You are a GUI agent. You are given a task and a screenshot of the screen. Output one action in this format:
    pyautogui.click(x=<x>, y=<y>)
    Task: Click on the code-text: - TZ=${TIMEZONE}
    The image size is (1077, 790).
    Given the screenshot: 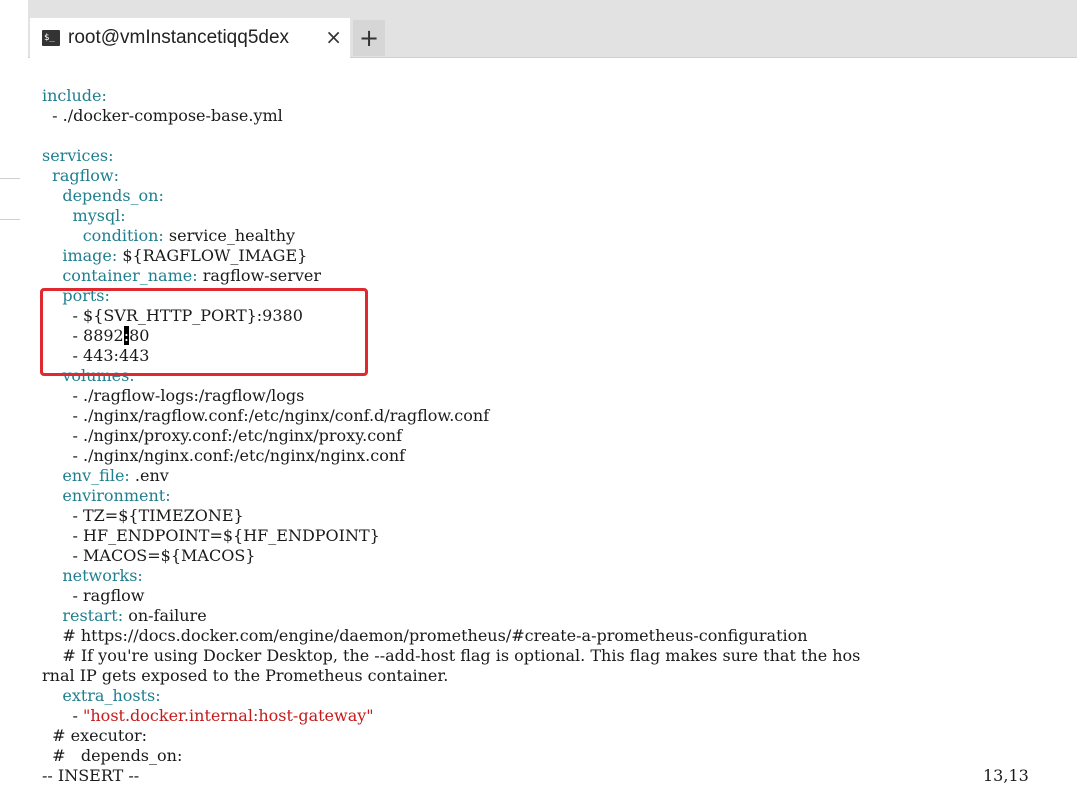 What is the action you would take?
    pyautogui.click(x=143, y=515)
    